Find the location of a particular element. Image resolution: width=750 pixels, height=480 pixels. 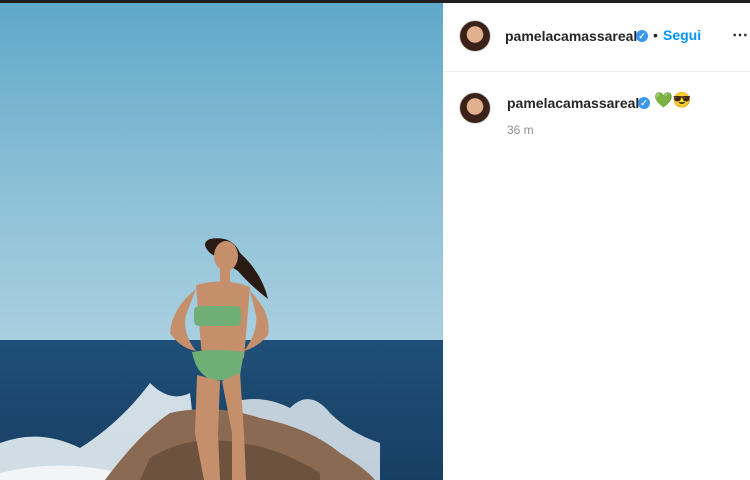

follow-button: Segui is located at coordinates (682, 35).